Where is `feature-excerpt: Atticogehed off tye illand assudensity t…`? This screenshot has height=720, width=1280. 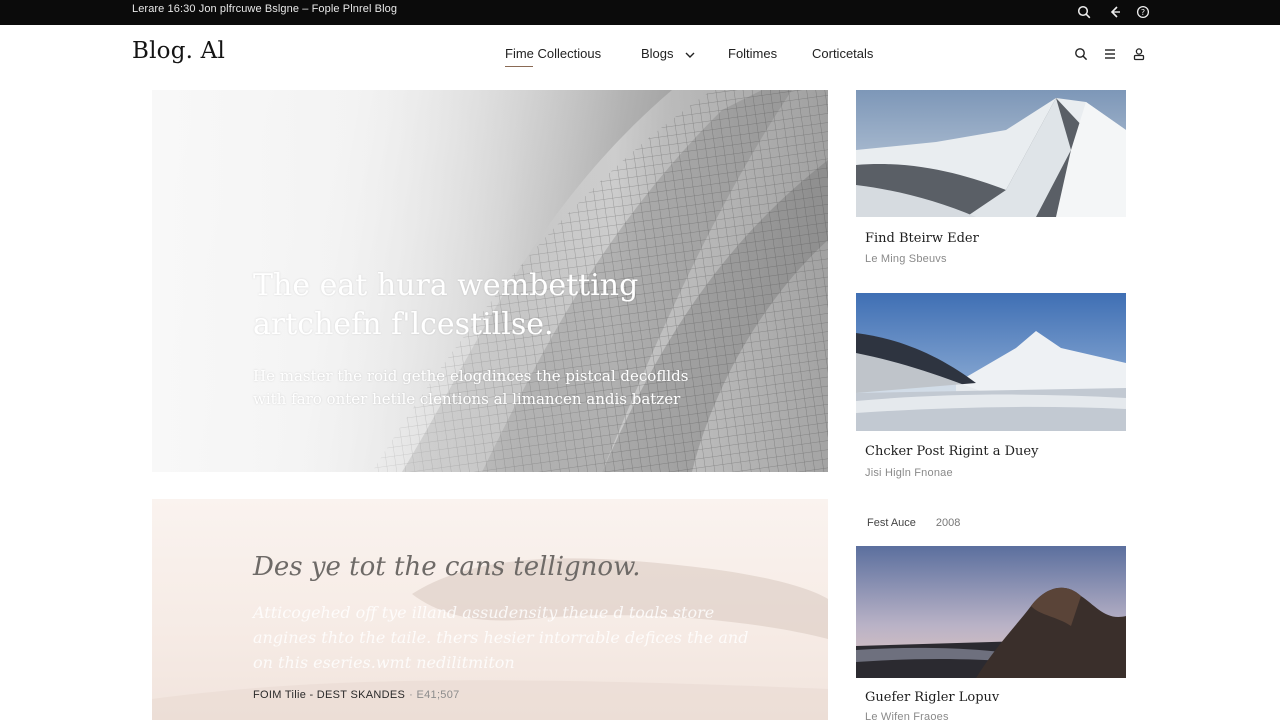
feature-excerpt: Atticogehed off tye illand assudensity t… is located at coordinates (501, 637).